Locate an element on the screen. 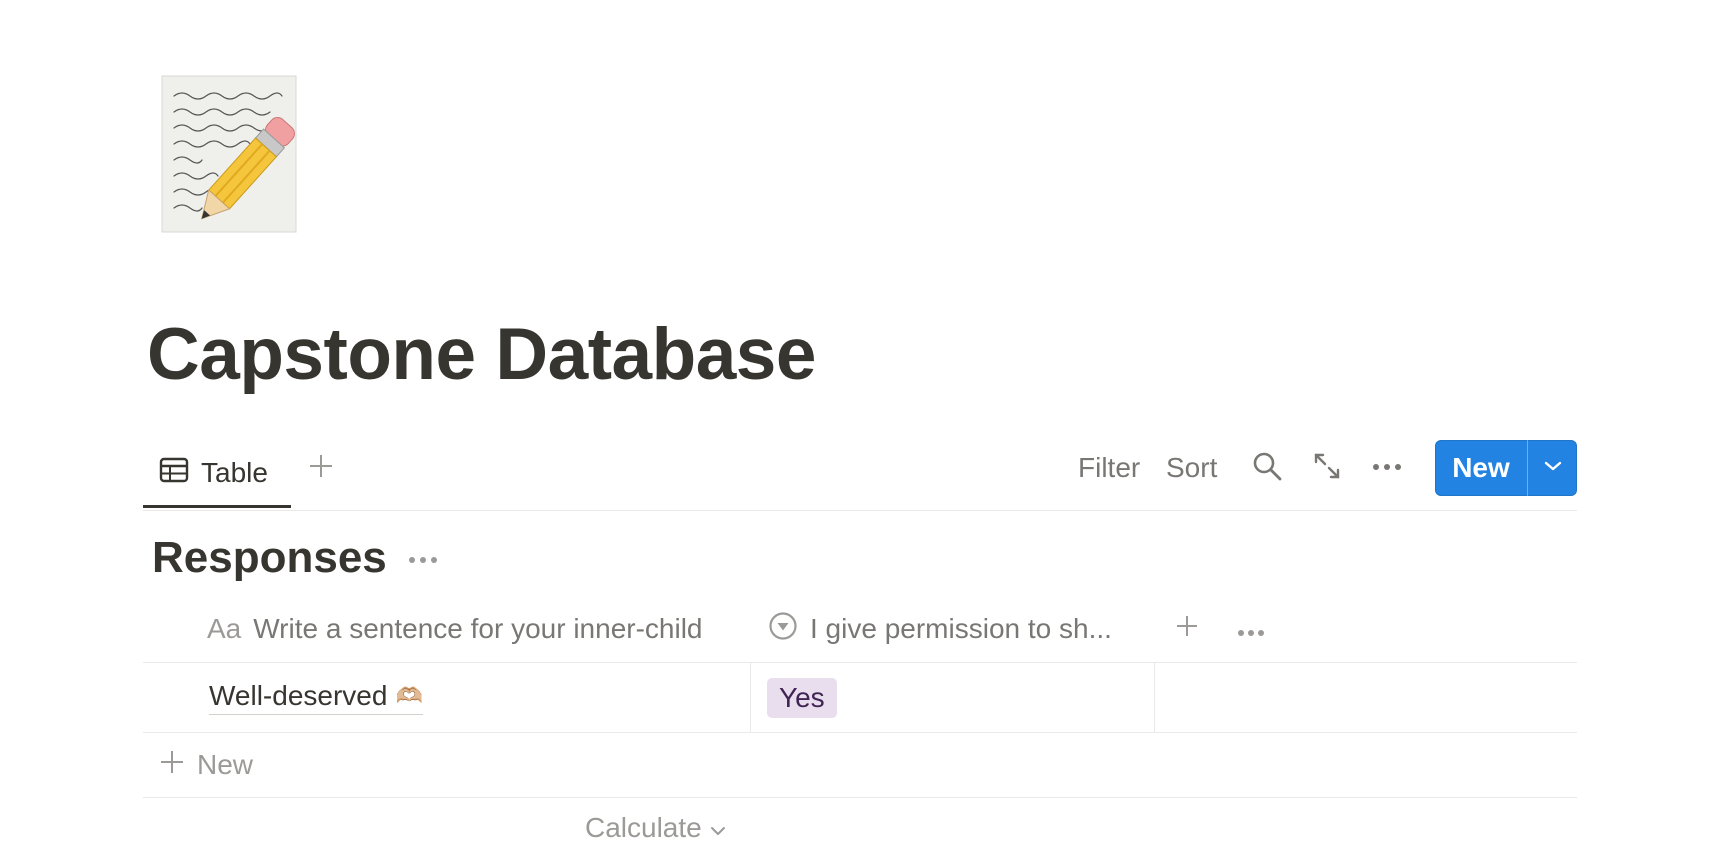  column-header-label: Write a sentence for your inner-child is located at coordinates (478, 628).